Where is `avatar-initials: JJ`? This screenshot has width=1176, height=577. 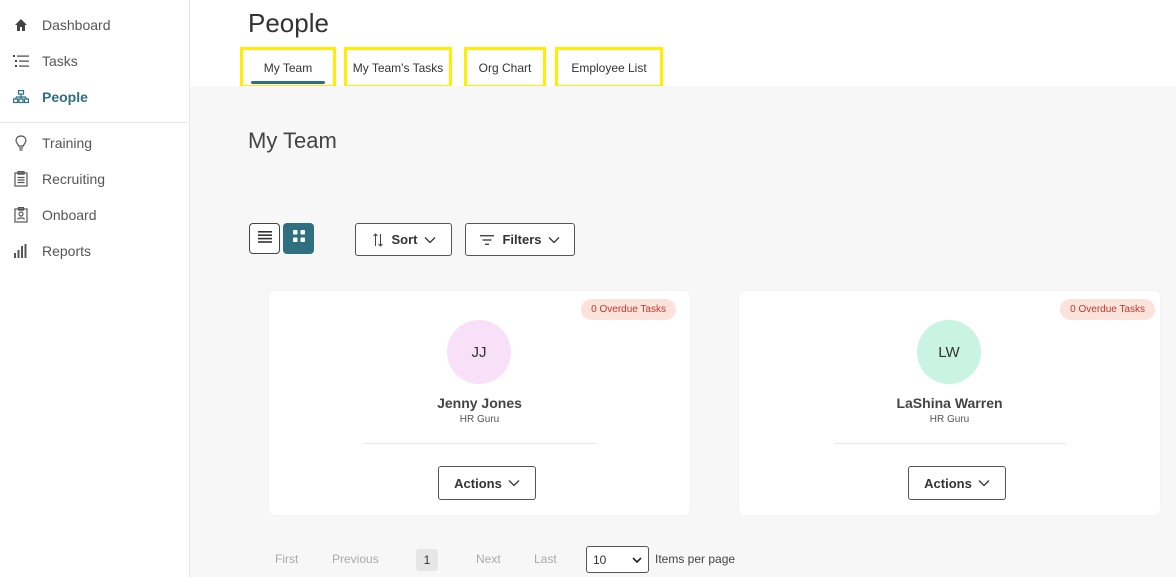
avatar-initials: JJ is located at coordinates (479, 352).